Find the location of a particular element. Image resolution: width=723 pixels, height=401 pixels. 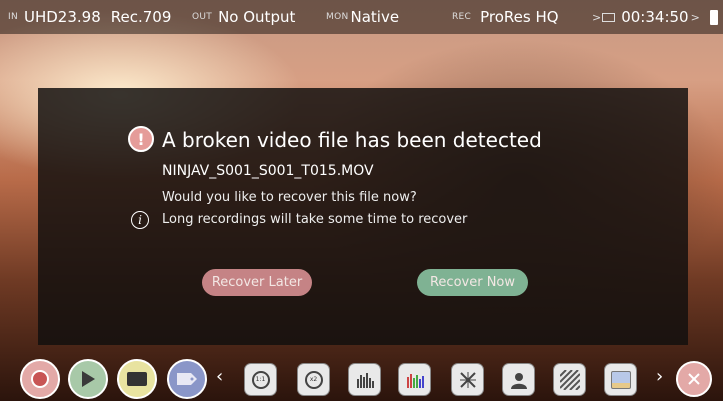

false-color-button is located at coordinates (518, 379).